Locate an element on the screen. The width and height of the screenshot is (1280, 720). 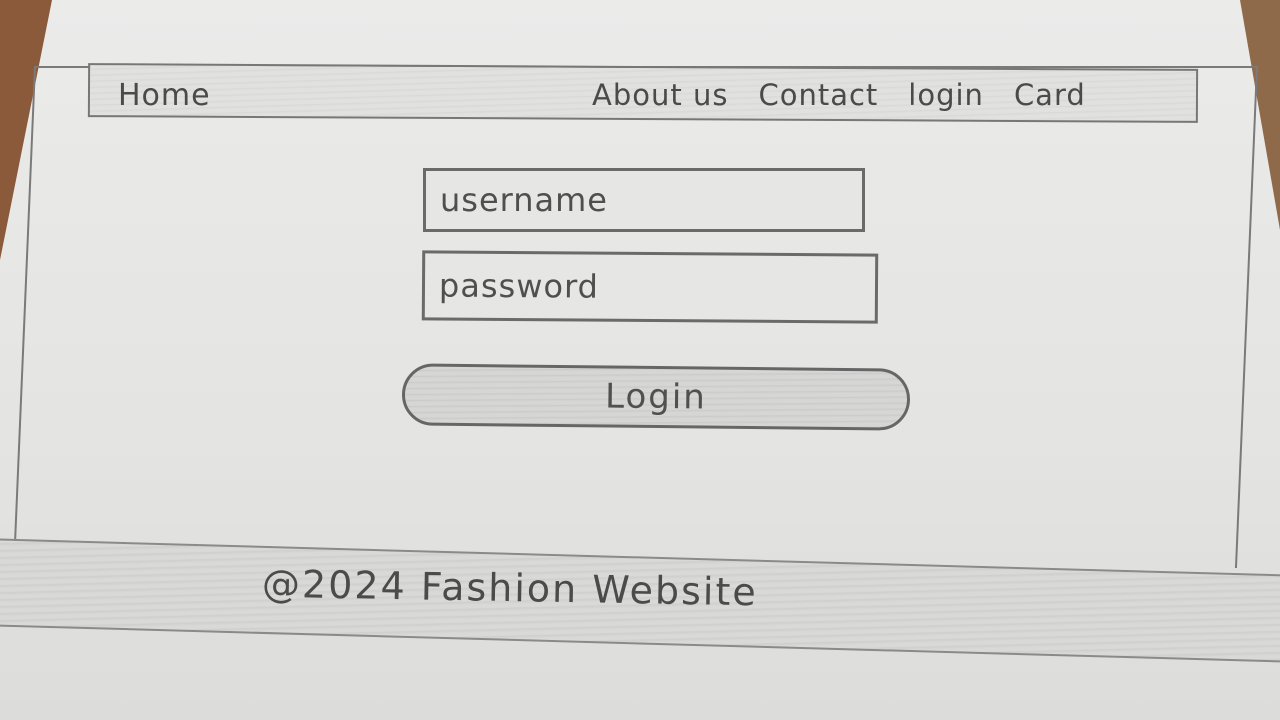
nav-home-link: Home is located at coordinates (164, 95).